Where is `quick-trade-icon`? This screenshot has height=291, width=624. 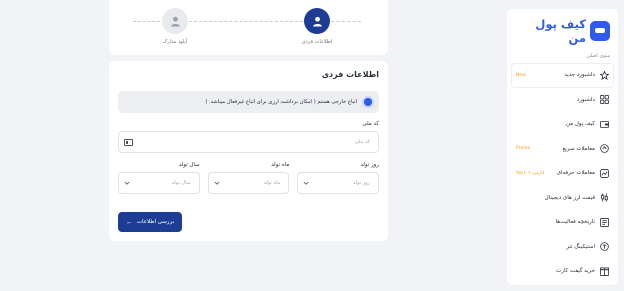 quick-trade-icon is located at coordinates (604, 149).